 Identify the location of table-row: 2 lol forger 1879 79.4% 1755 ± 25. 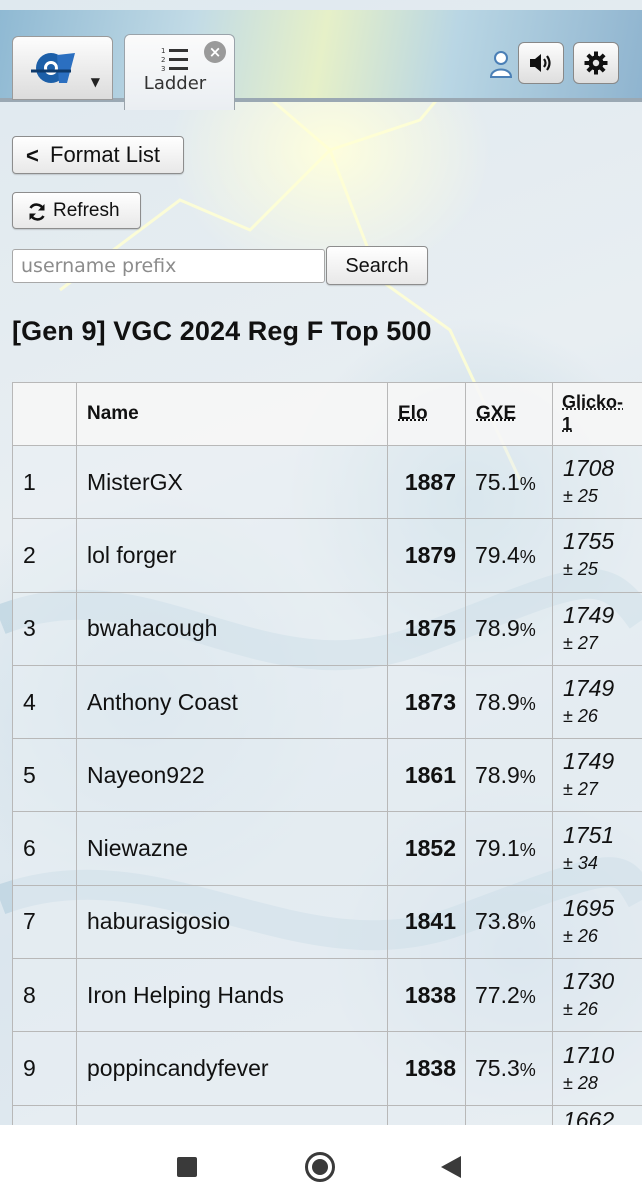
(327, 555).